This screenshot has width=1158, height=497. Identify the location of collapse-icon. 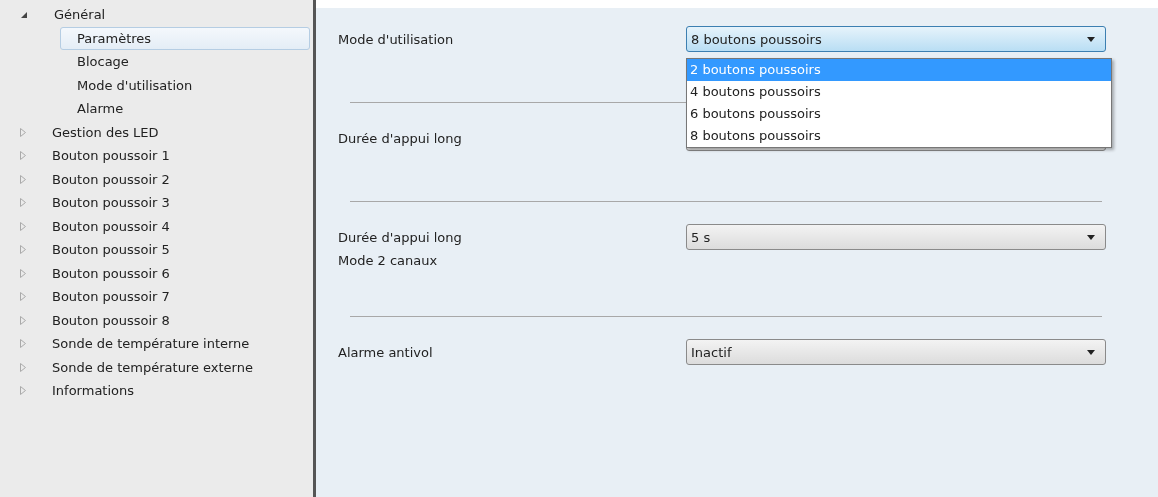
(24, 14).